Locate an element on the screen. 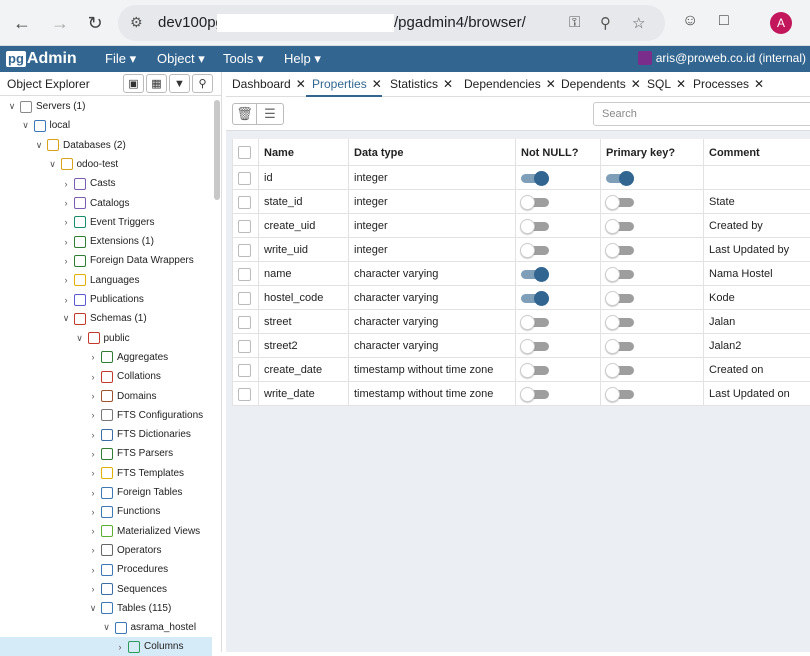 This screenshot has width=810, height=656. back-arrow-icon: ← is located at coordinates (22, 23).